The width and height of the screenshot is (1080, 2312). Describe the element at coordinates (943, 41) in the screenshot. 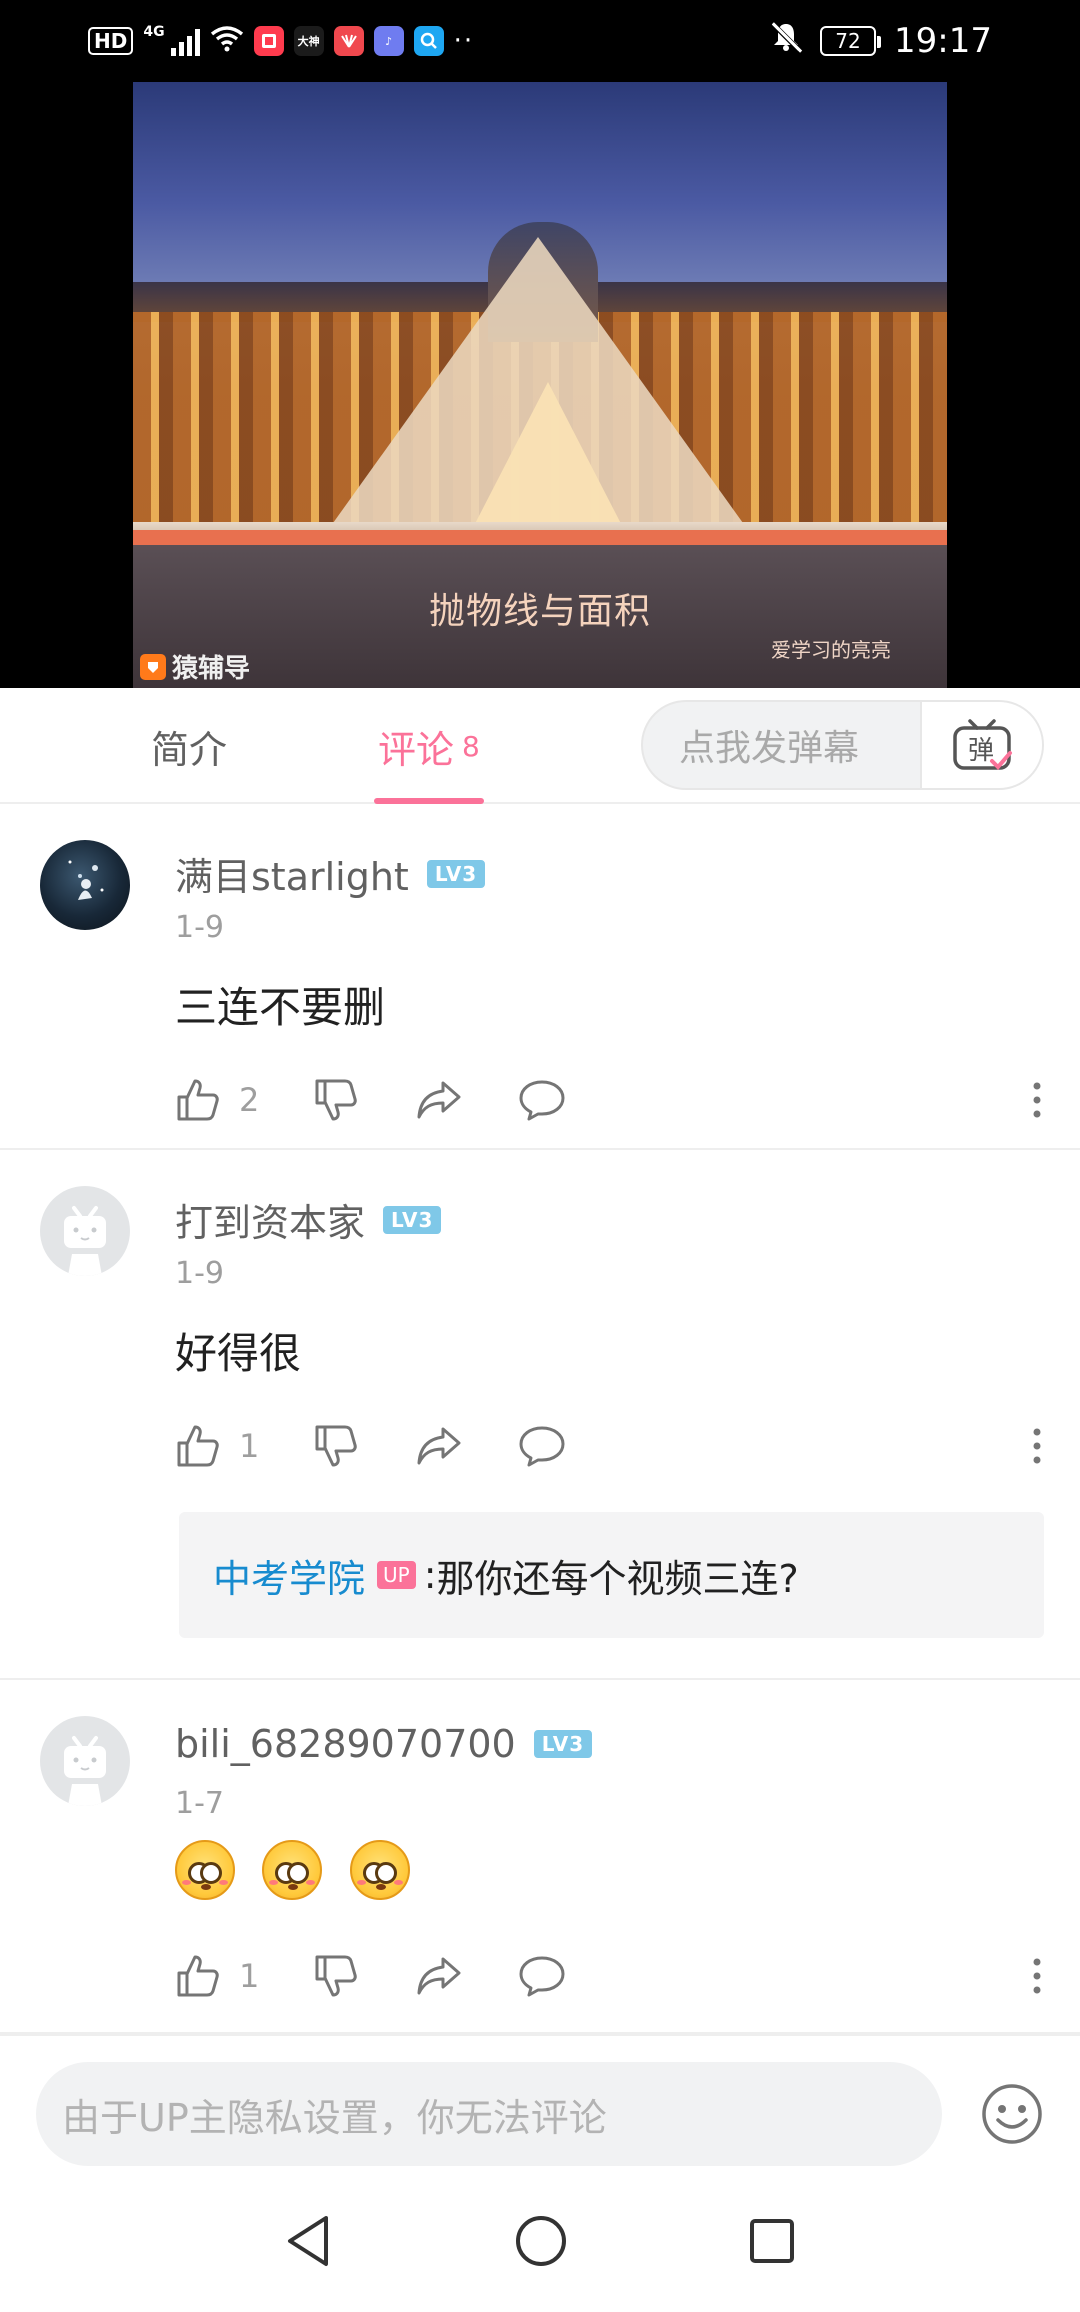

I see `clock: 19:17` at that location.